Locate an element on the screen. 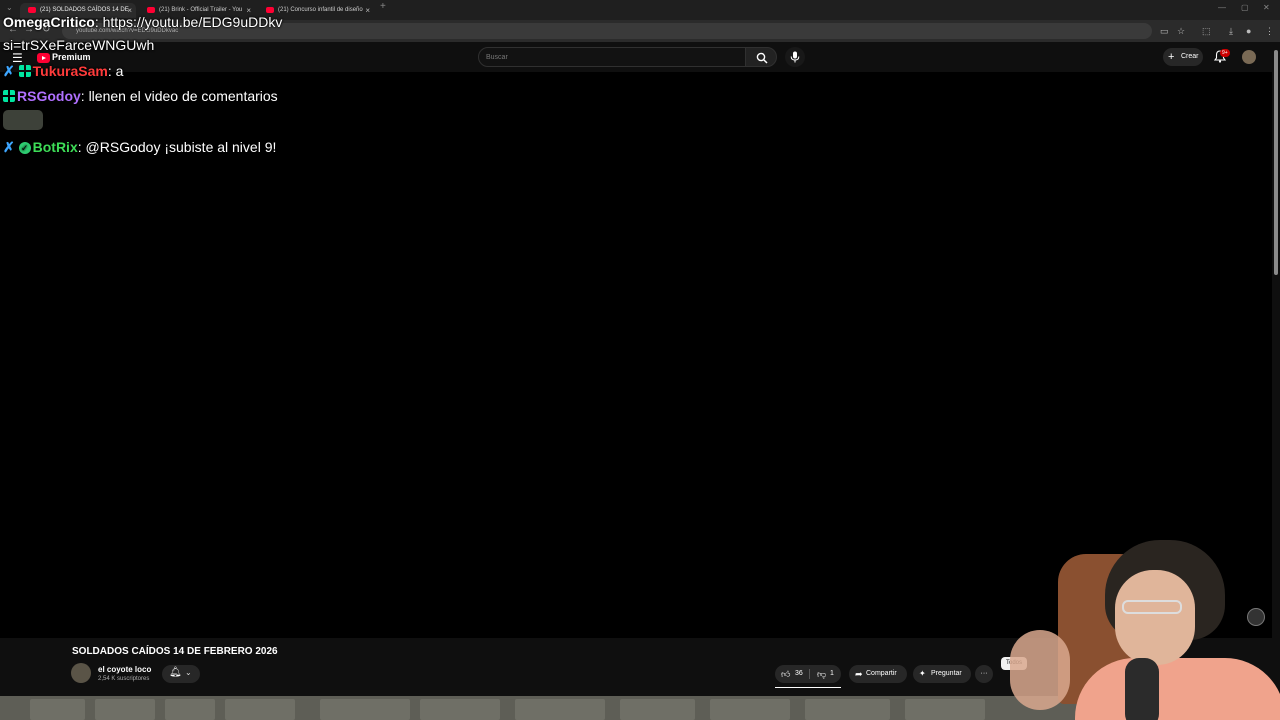 The width and height of the screenshot is (1280, 720). chat-text: @RSGodoy ¡subiste al nivel 9! is located at coordinates (181, 147).